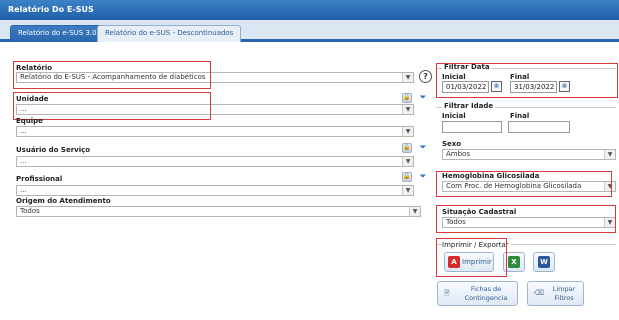  What do you see at coordinates (524, 184) in the screenshot?
I see `highlight-hemoglobina` at bounding box center [524, 184].